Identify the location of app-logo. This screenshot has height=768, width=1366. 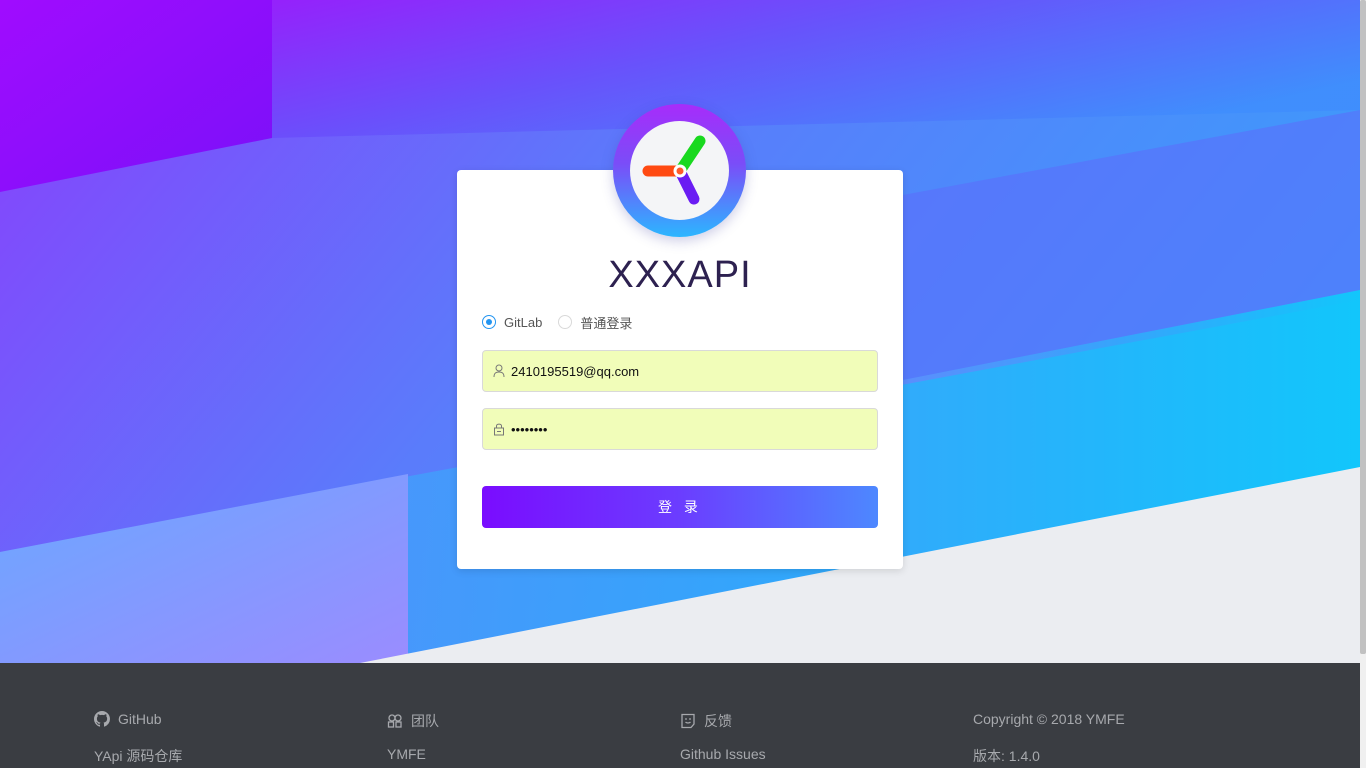
(679, 170).